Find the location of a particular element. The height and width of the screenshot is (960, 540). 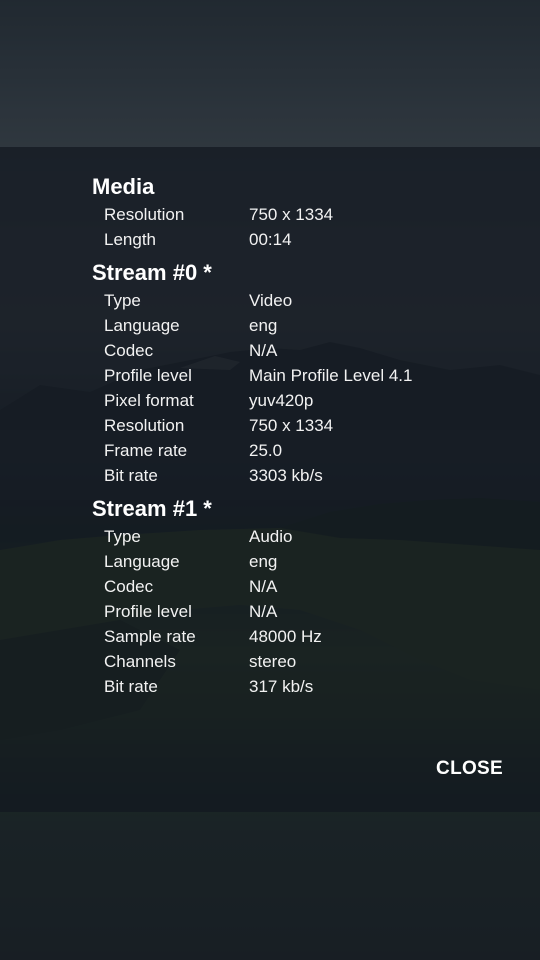

info-row: Type Audio is located at coordinates (302, 536).